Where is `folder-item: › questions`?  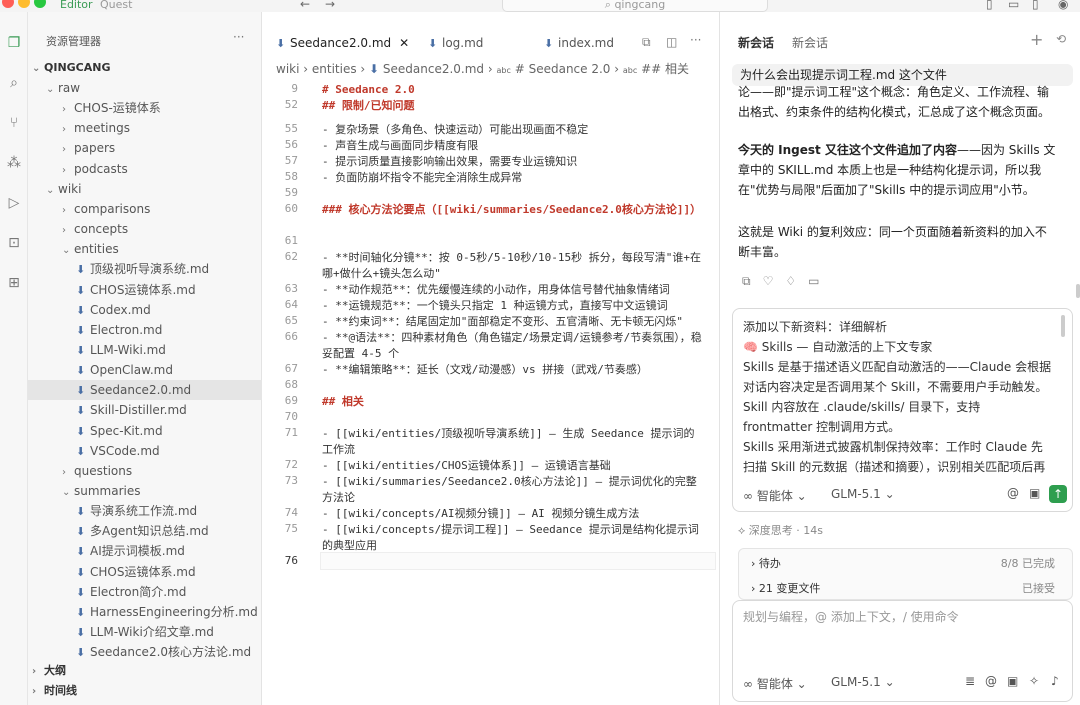 folder-item: › questions is located at coordinates (80, 471).